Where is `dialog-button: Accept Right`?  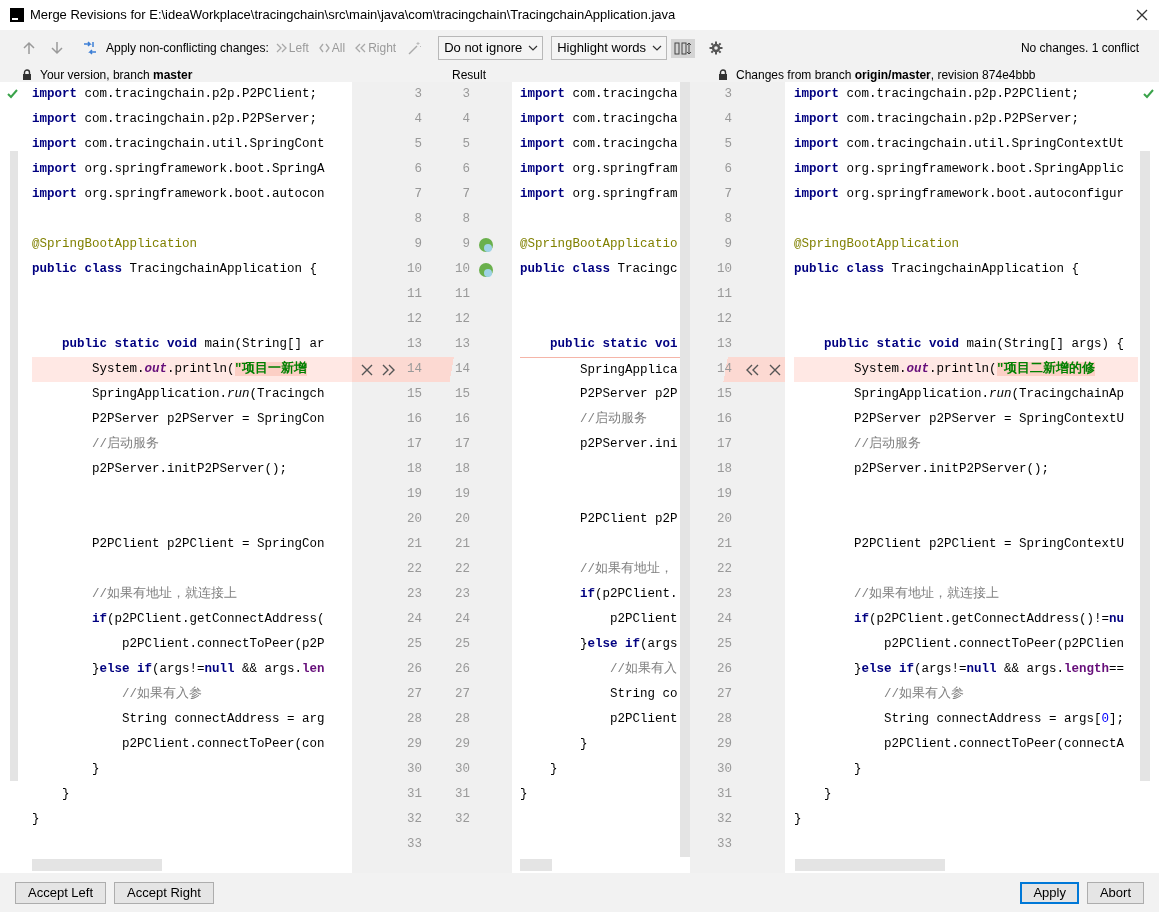
dialog-button: Accept Right is located at coordinates (164, 892).